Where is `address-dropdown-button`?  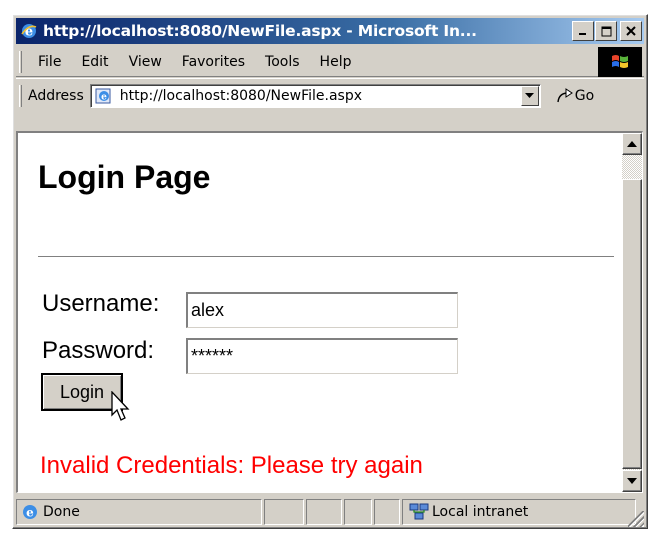
address-dropdown-button is located at coordinates (529, 95).